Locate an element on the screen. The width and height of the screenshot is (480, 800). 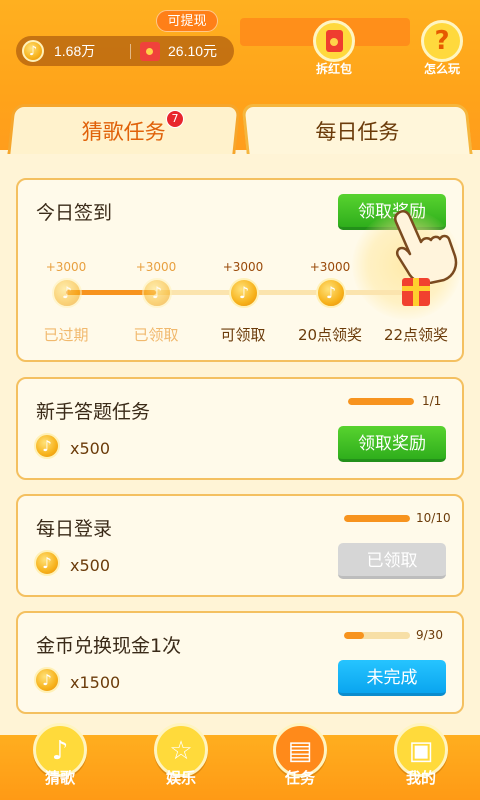
divider is located at coordinates (130, 51).